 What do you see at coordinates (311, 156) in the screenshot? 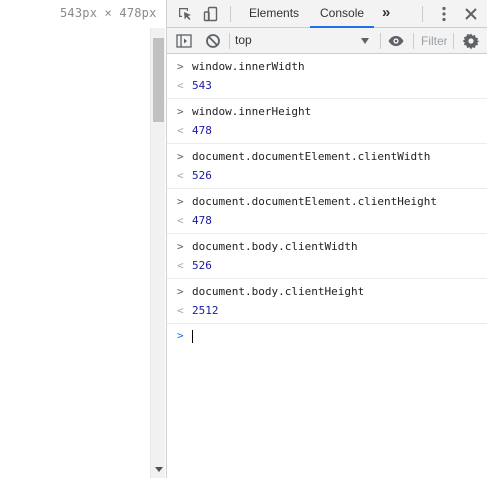
I see `console-command: document.documentElement.clientWidth` at bounding box center [311, 156].